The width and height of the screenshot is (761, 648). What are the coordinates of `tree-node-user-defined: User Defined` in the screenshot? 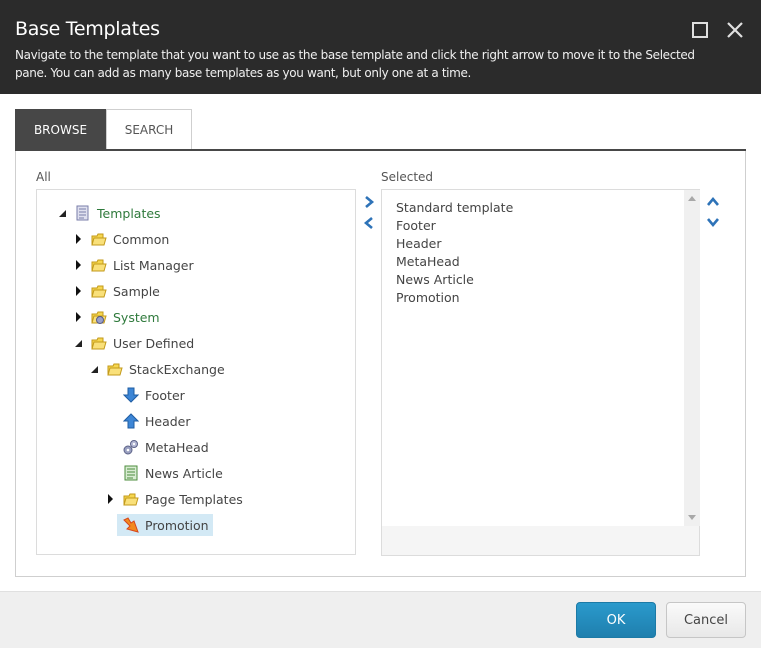 It's located at (144, 343).